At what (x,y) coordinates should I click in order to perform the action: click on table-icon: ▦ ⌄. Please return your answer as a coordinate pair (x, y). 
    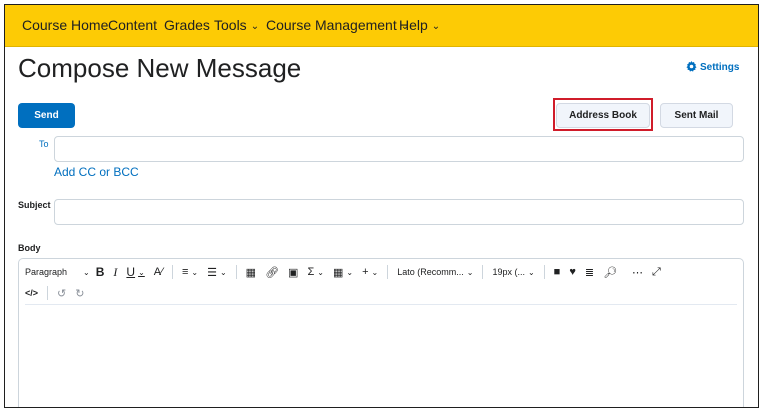
    Looking at the image, I should click on (343, 272).